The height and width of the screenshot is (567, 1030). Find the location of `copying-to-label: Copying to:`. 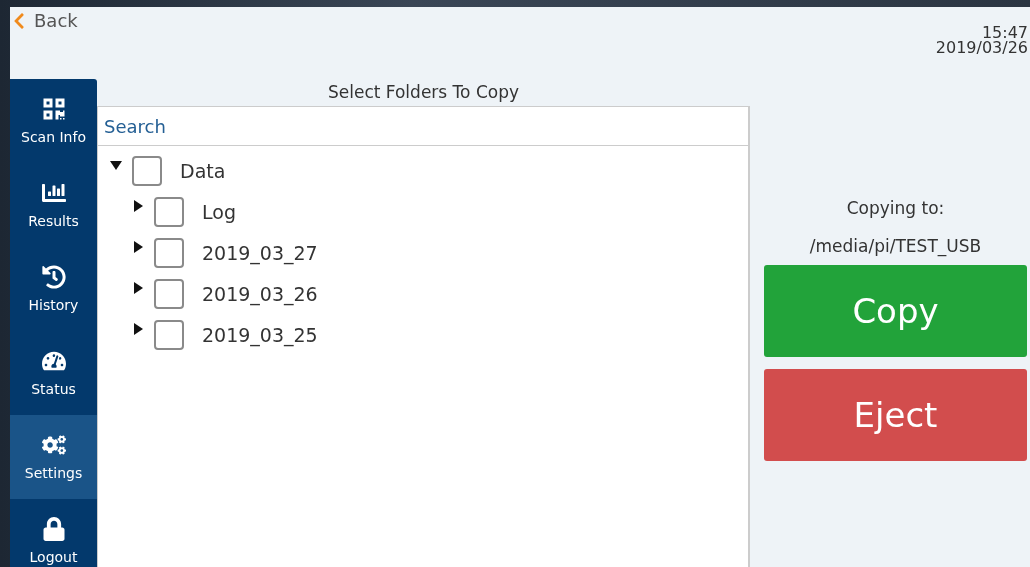

copying-to-label: Copying to: is located at coordinates (895, 208).